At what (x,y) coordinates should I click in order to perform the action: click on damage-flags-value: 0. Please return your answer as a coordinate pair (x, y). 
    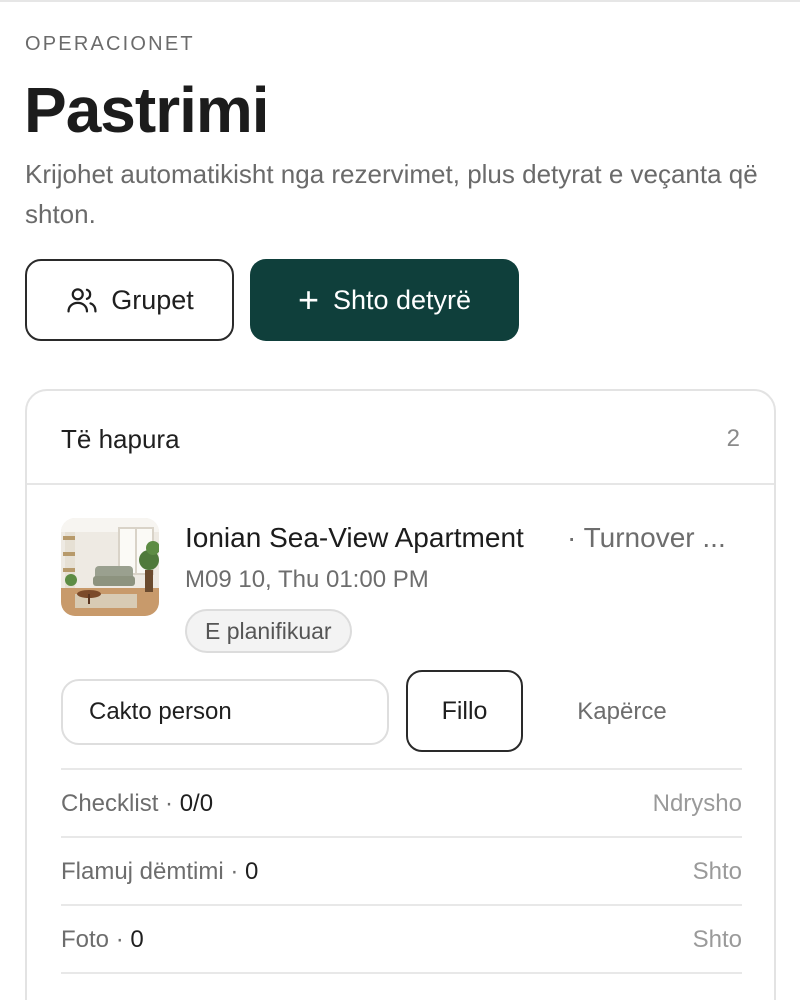
    Looking at the image, I should click on (252, 871).